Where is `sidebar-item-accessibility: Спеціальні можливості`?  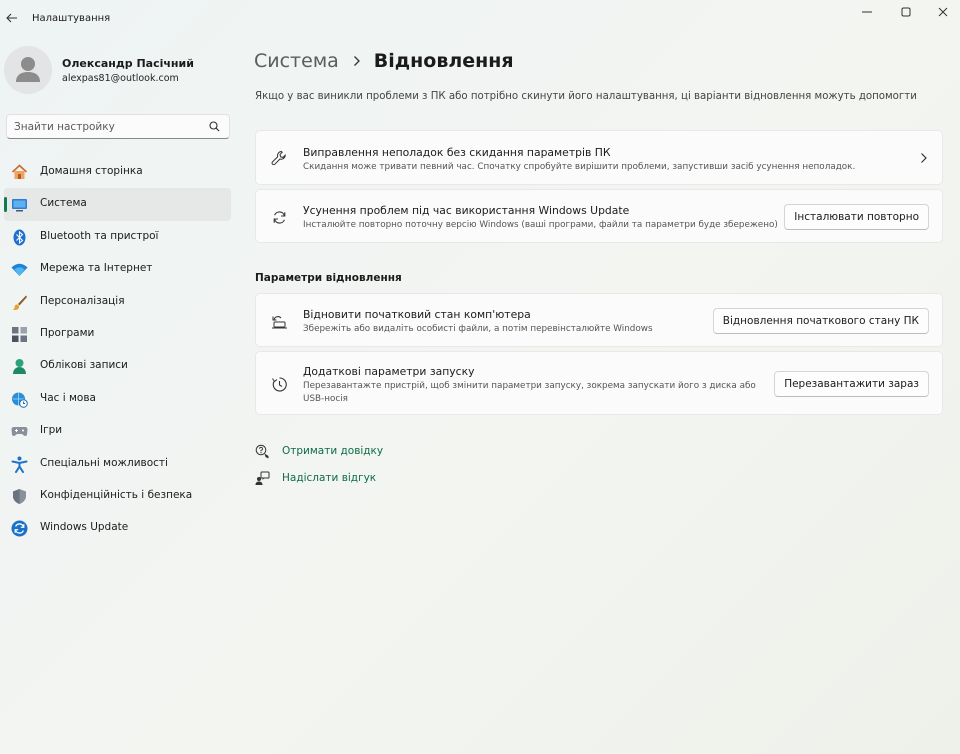
sidebar-item-accessibility: Спеціальні можливості is located at coordinates (117, 464).